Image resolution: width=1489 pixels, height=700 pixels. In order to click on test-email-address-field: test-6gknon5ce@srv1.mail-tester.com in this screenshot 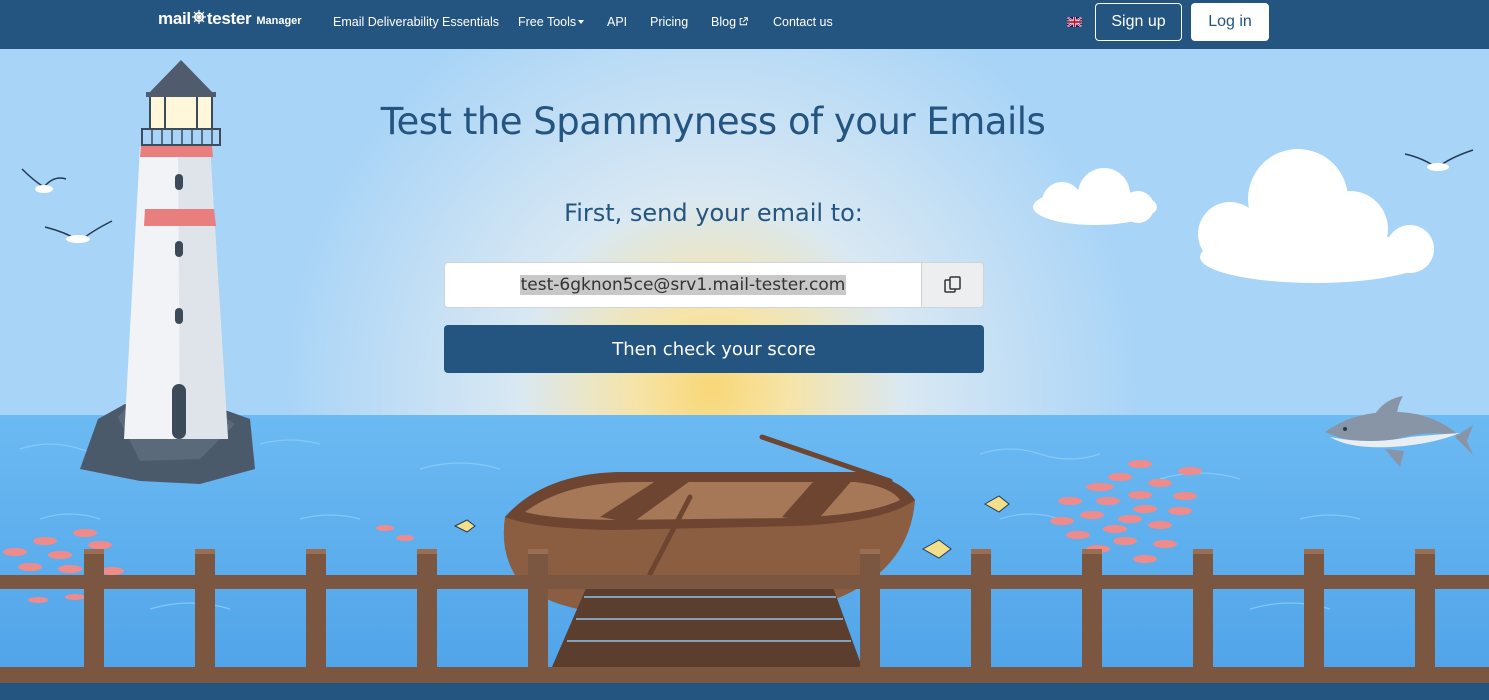, I will do `click(683, 285)`.